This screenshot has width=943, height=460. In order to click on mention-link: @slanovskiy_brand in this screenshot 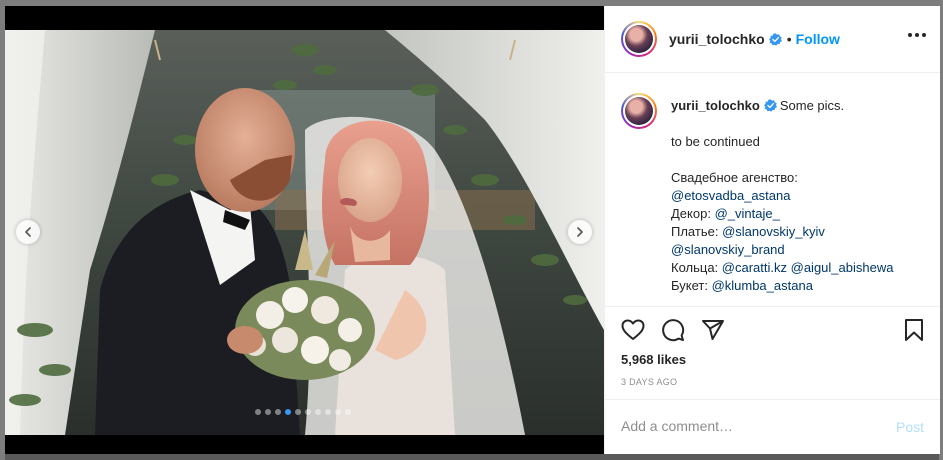, I will do `click(728, 249)`.